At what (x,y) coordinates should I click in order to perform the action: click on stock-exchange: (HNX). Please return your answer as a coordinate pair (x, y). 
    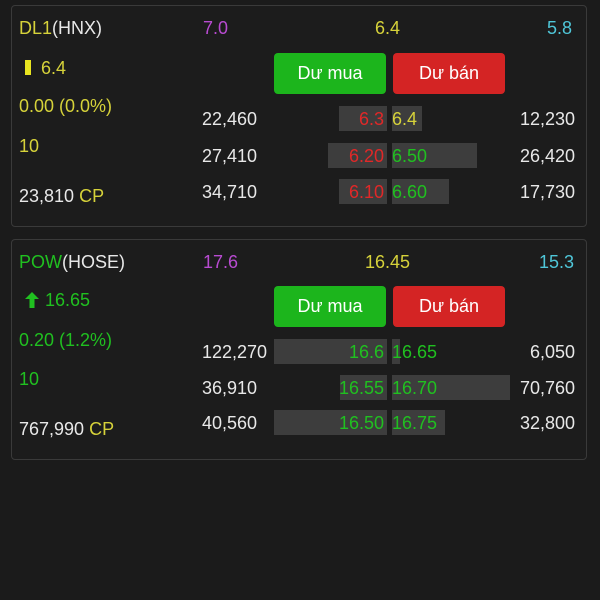
    Looking at the image, I should click on (77, 28).